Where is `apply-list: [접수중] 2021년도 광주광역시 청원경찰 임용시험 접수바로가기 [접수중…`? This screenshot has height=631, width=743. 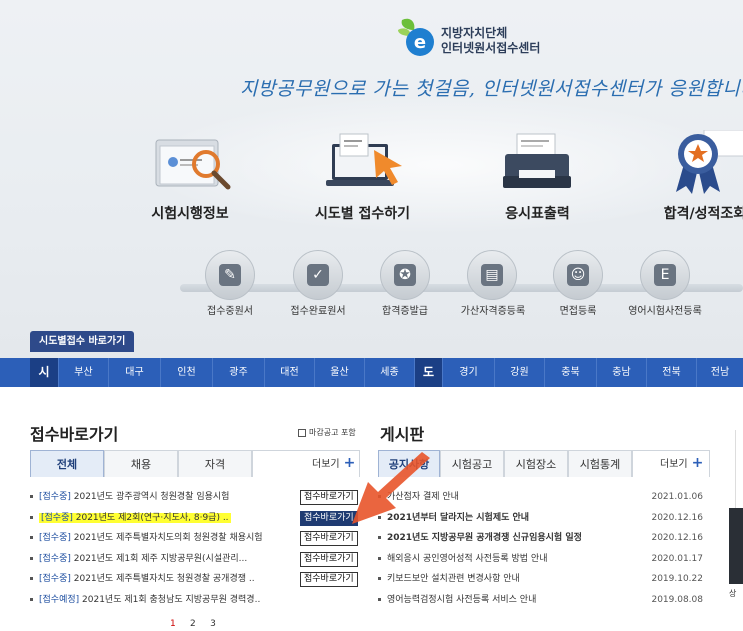 apply-list: [접수중] 2021년도 광주광역시 청원경찰 임용시험 접수바로가기 [접수중… is located at coordinates (197, 548).